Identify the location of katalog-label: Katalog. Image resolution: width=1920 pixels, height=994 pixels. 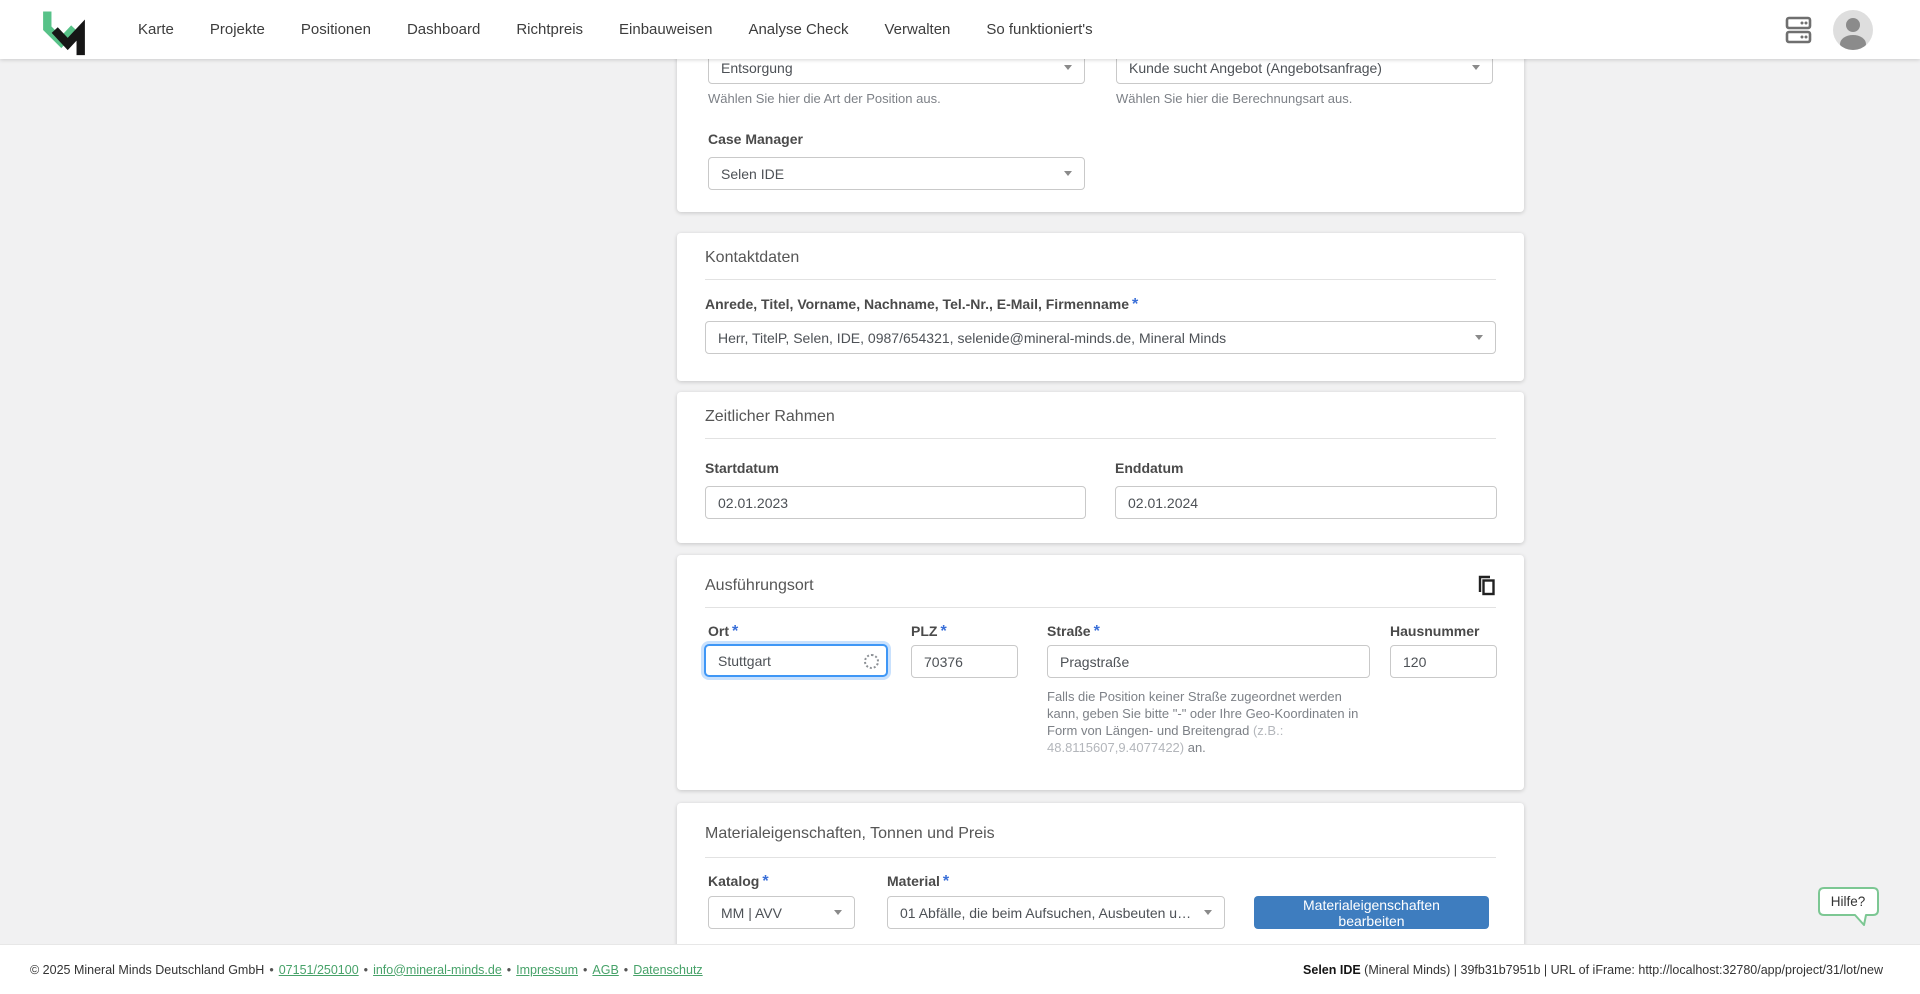
(734, 881).